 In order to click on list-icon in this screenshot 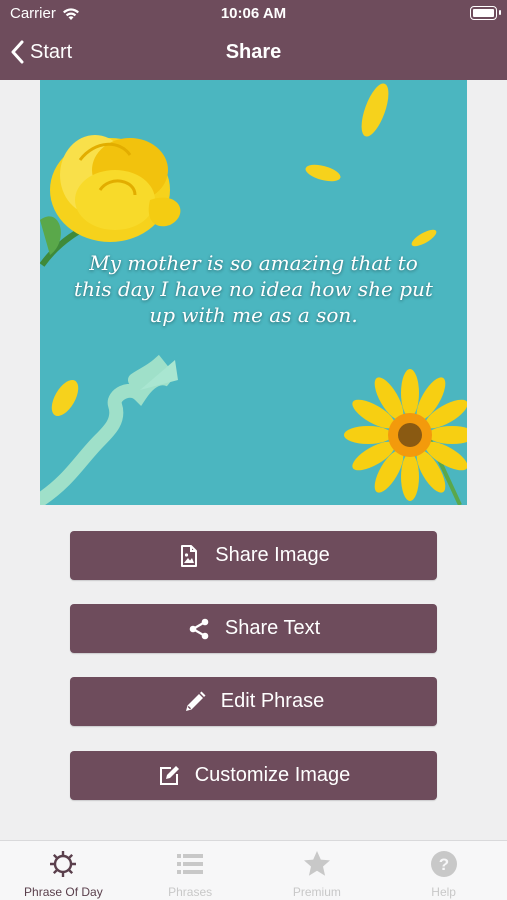, I will do `click(190, 864)`.